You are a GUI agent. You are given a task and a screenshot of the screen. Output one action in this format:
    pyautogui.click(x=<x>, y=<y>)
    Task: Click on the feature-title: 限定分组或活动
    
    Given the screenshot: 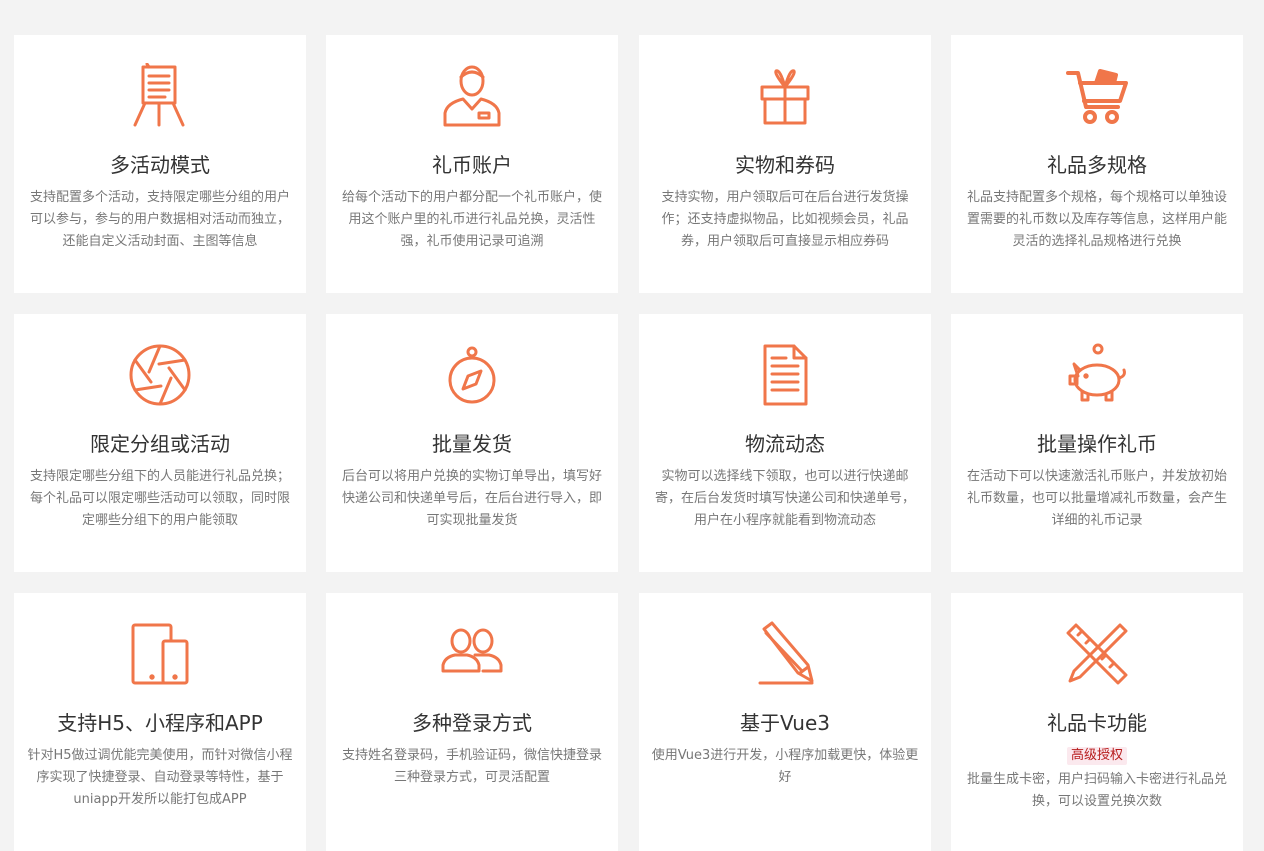 What is the action you would take?
    pyautogui.click(x=160, y=444)
    